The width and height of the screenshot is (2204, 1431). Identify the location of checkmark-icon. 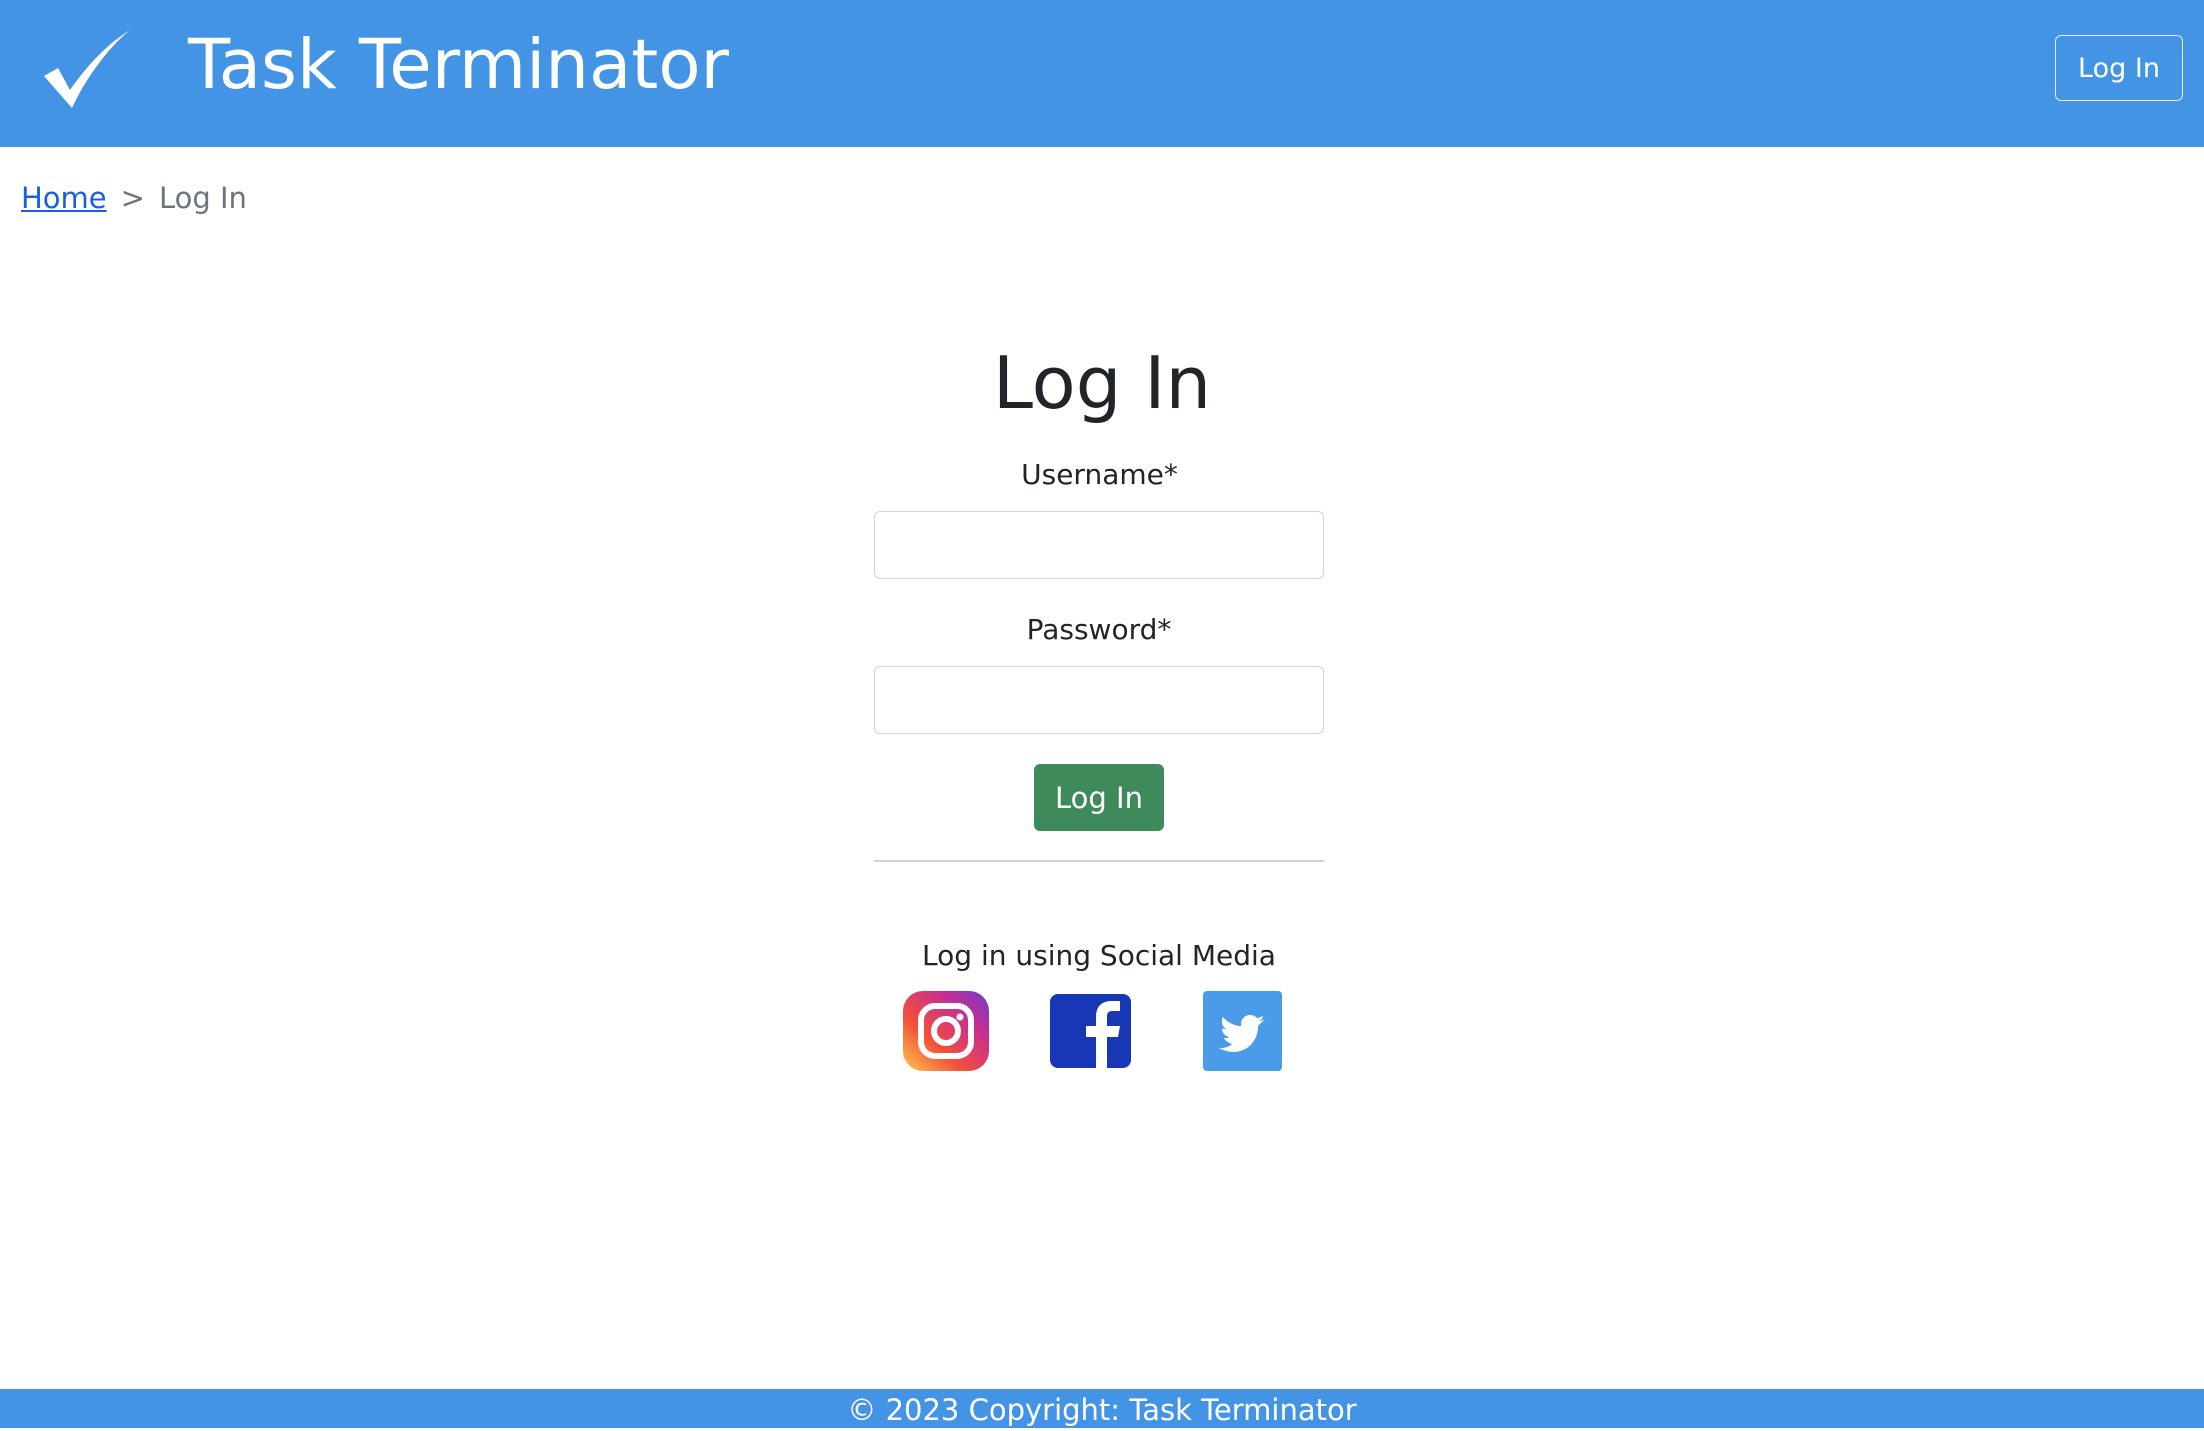
(86, 69).